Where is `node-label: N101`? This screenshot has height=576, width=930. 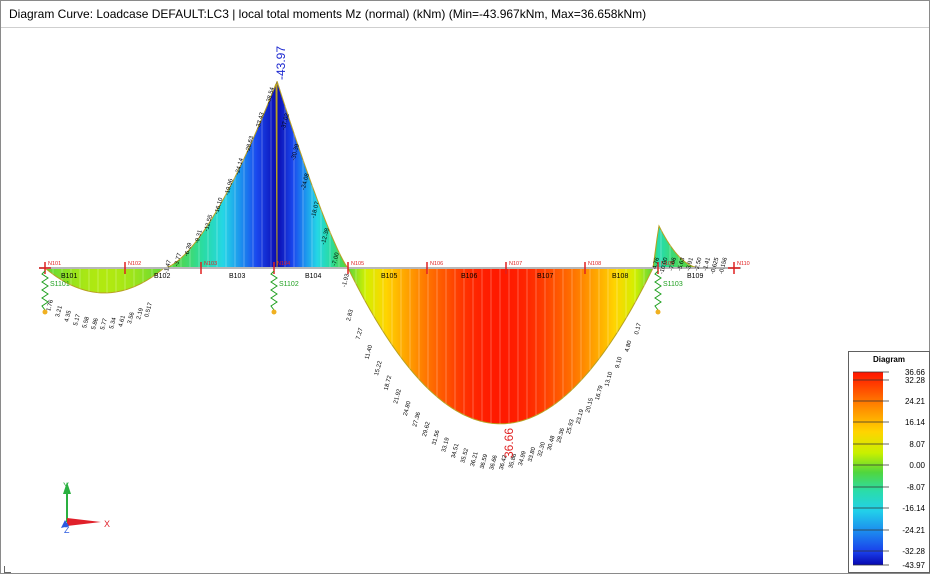 node-label: N101 is located at coordinates (54, 264).